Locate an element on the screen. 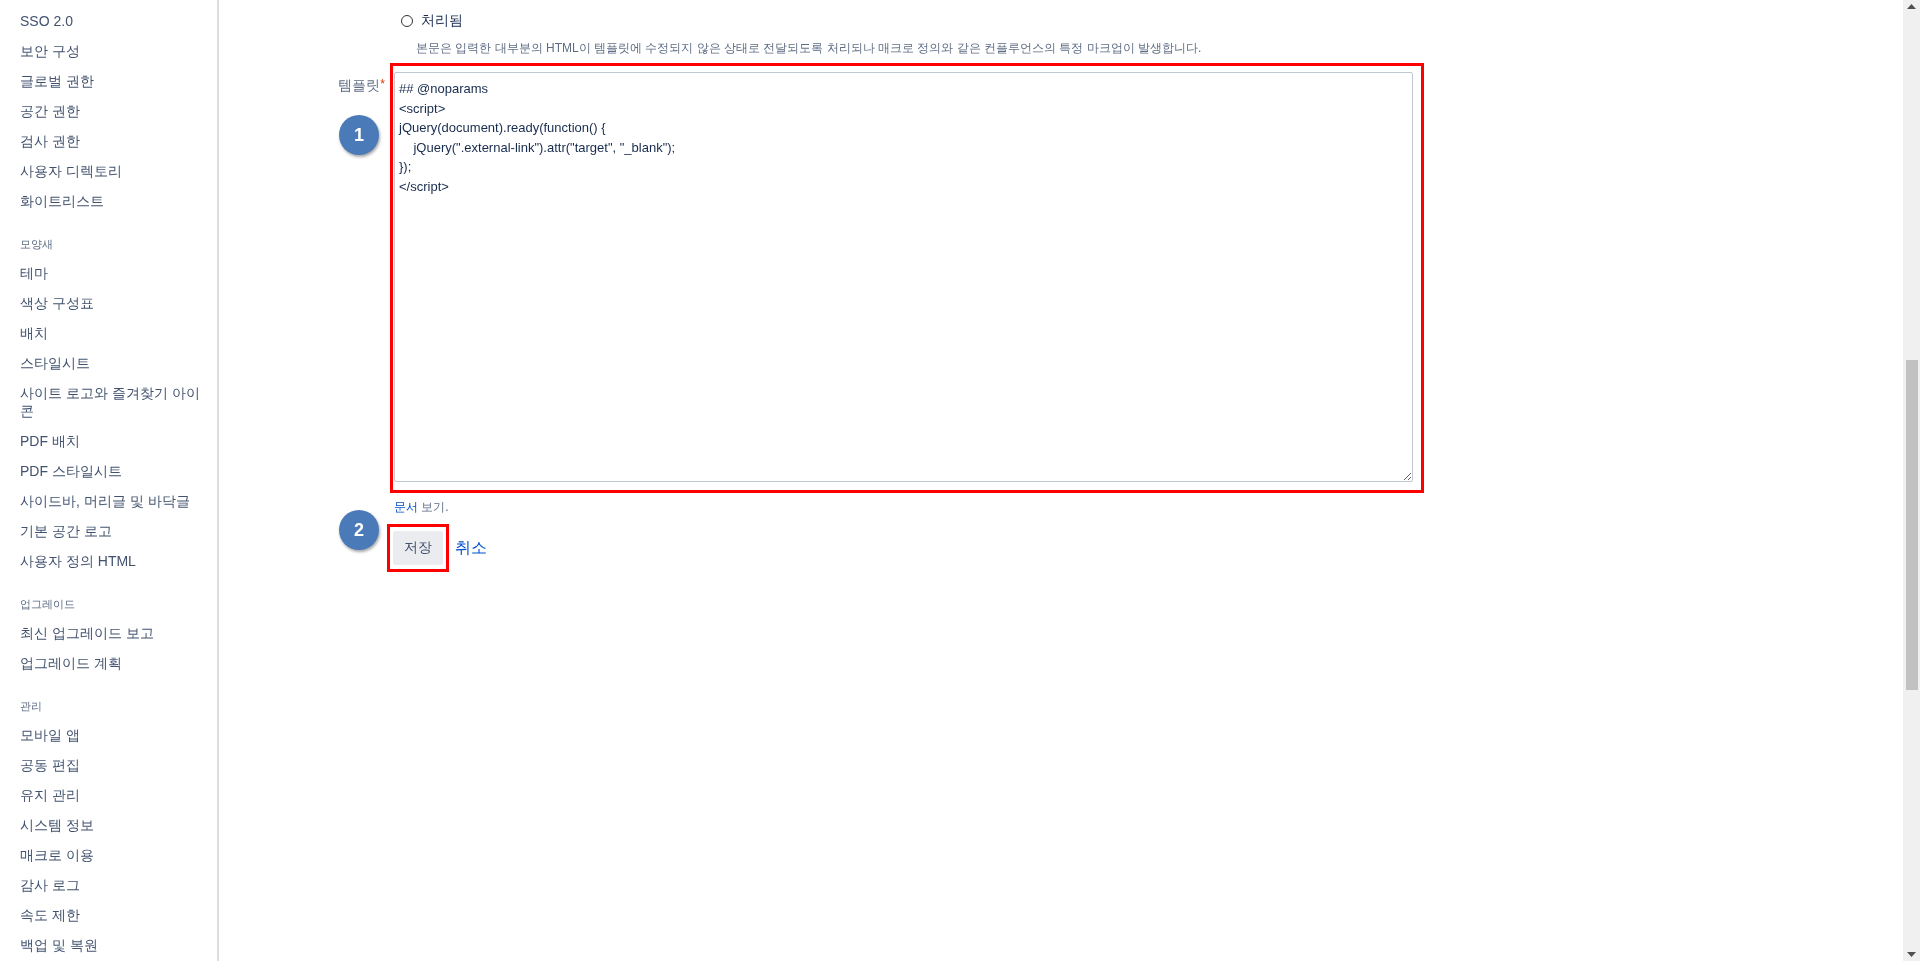 This screenshot has height=961, width=1920. sidebar-heading: 관리 is located at coordinates (31, 706).